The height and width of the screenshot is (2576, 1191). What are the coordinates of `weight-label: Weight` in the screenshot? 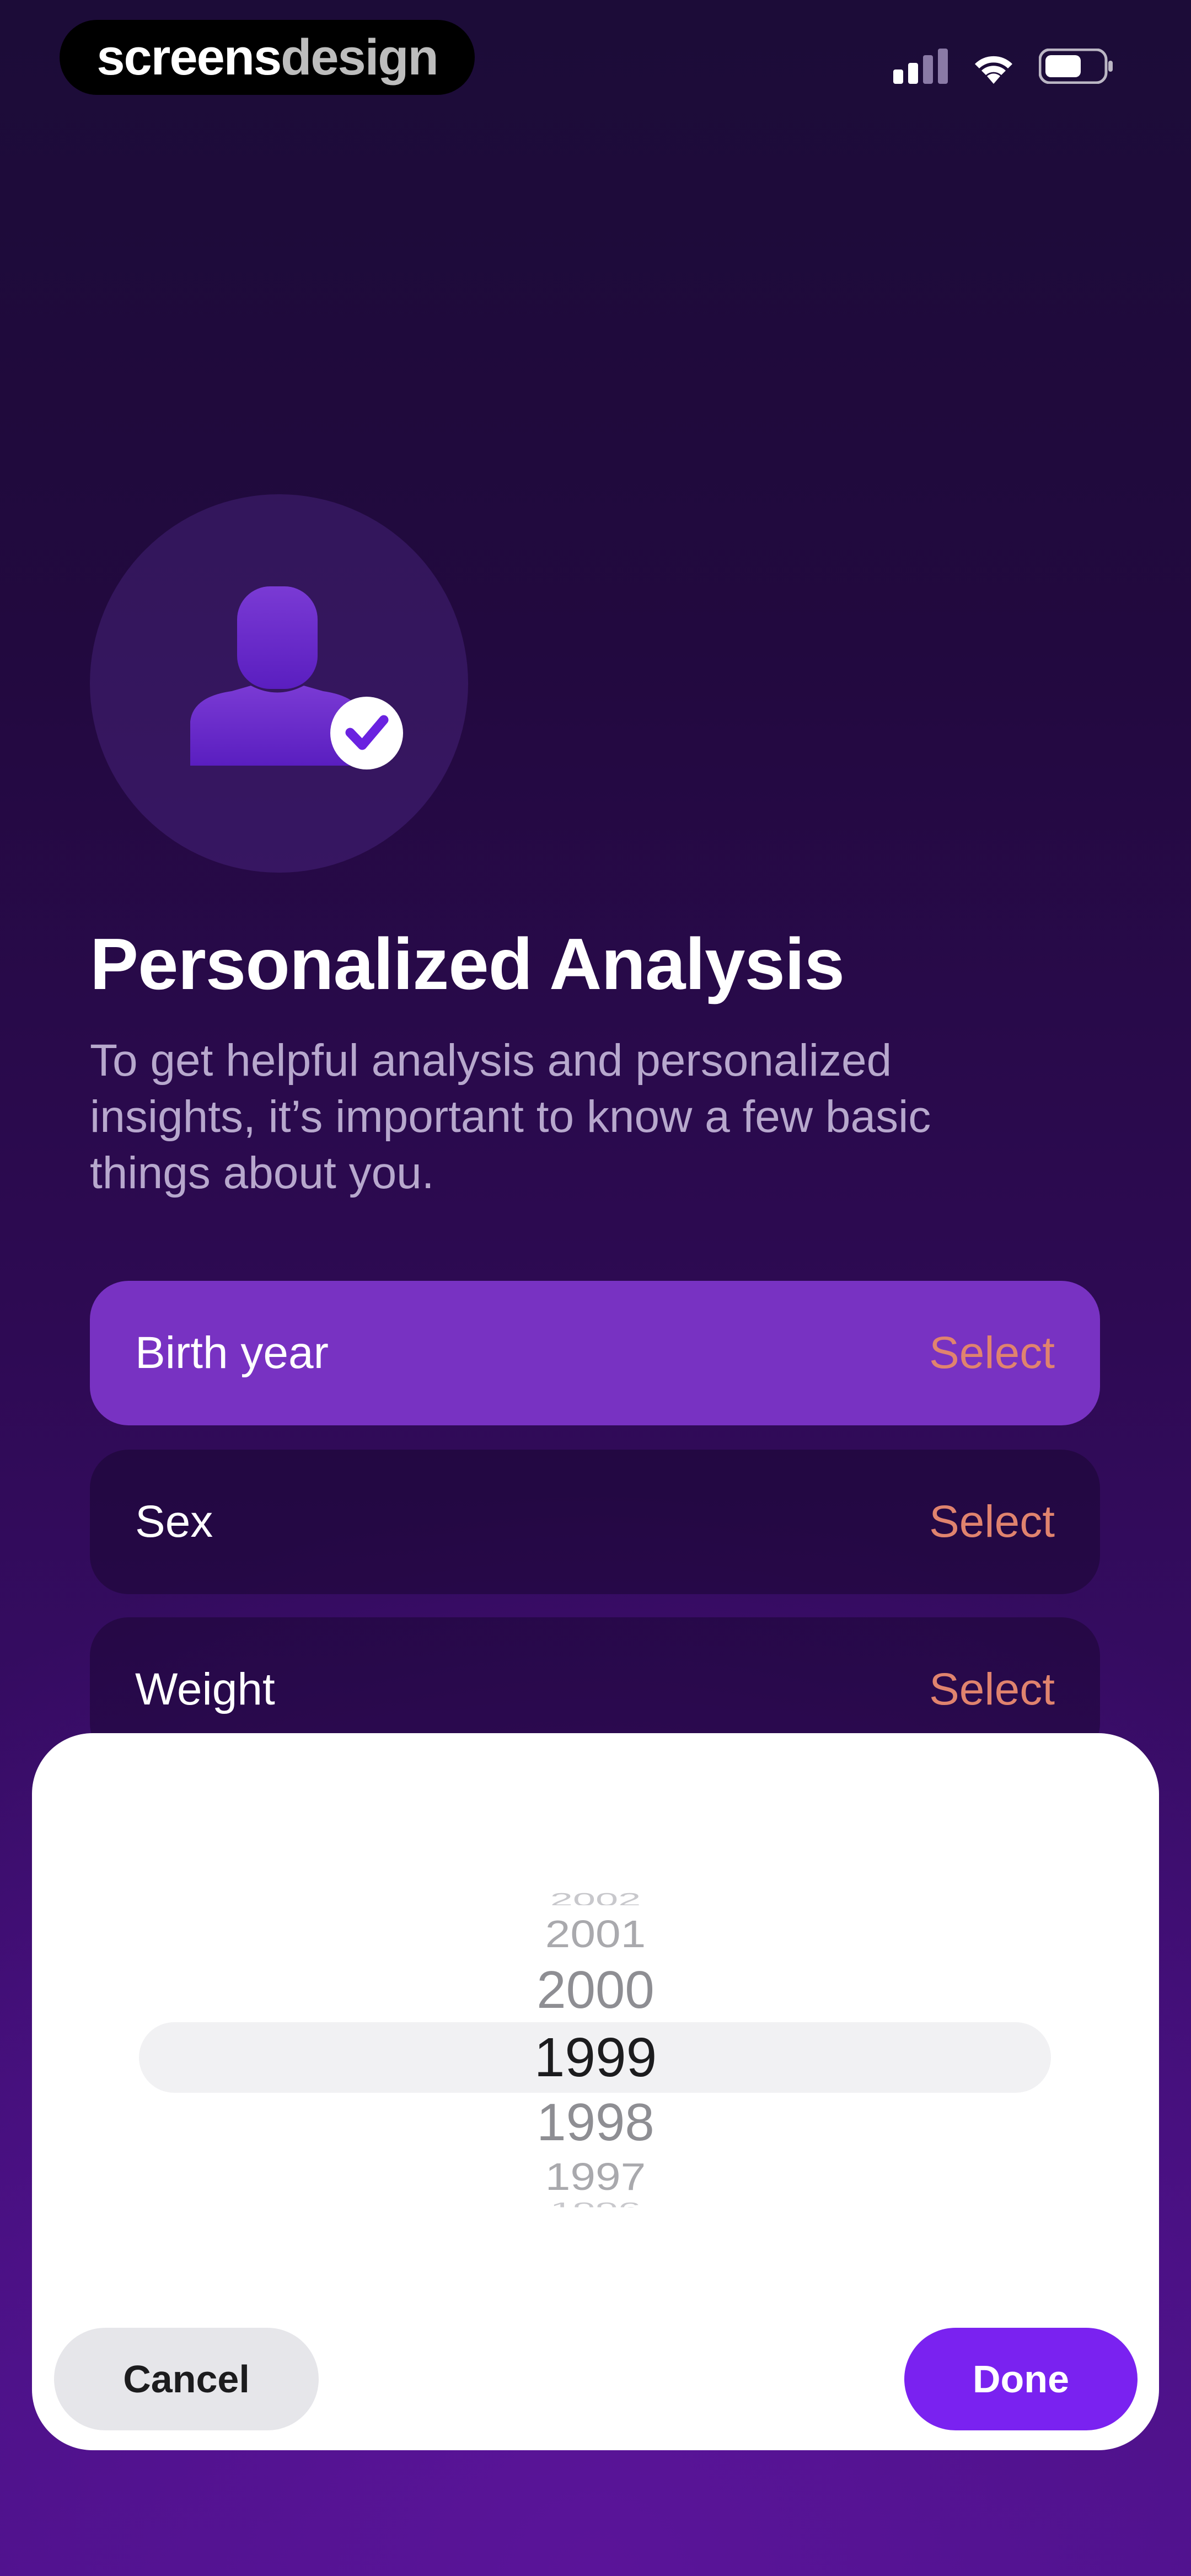 It's located at (205, 1689).